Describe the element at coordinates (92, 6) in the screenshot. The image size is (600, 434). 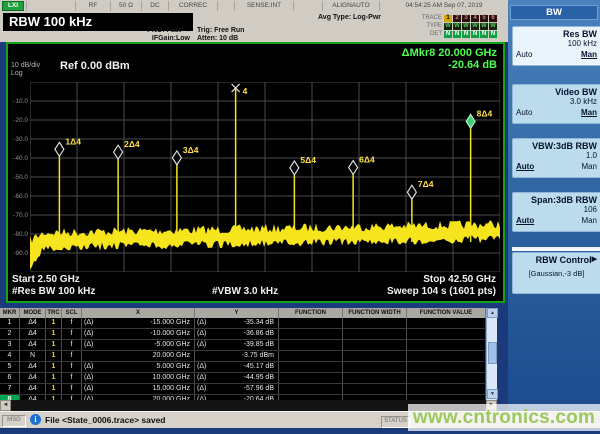
I see `status-cell-rf: RF` at that location.